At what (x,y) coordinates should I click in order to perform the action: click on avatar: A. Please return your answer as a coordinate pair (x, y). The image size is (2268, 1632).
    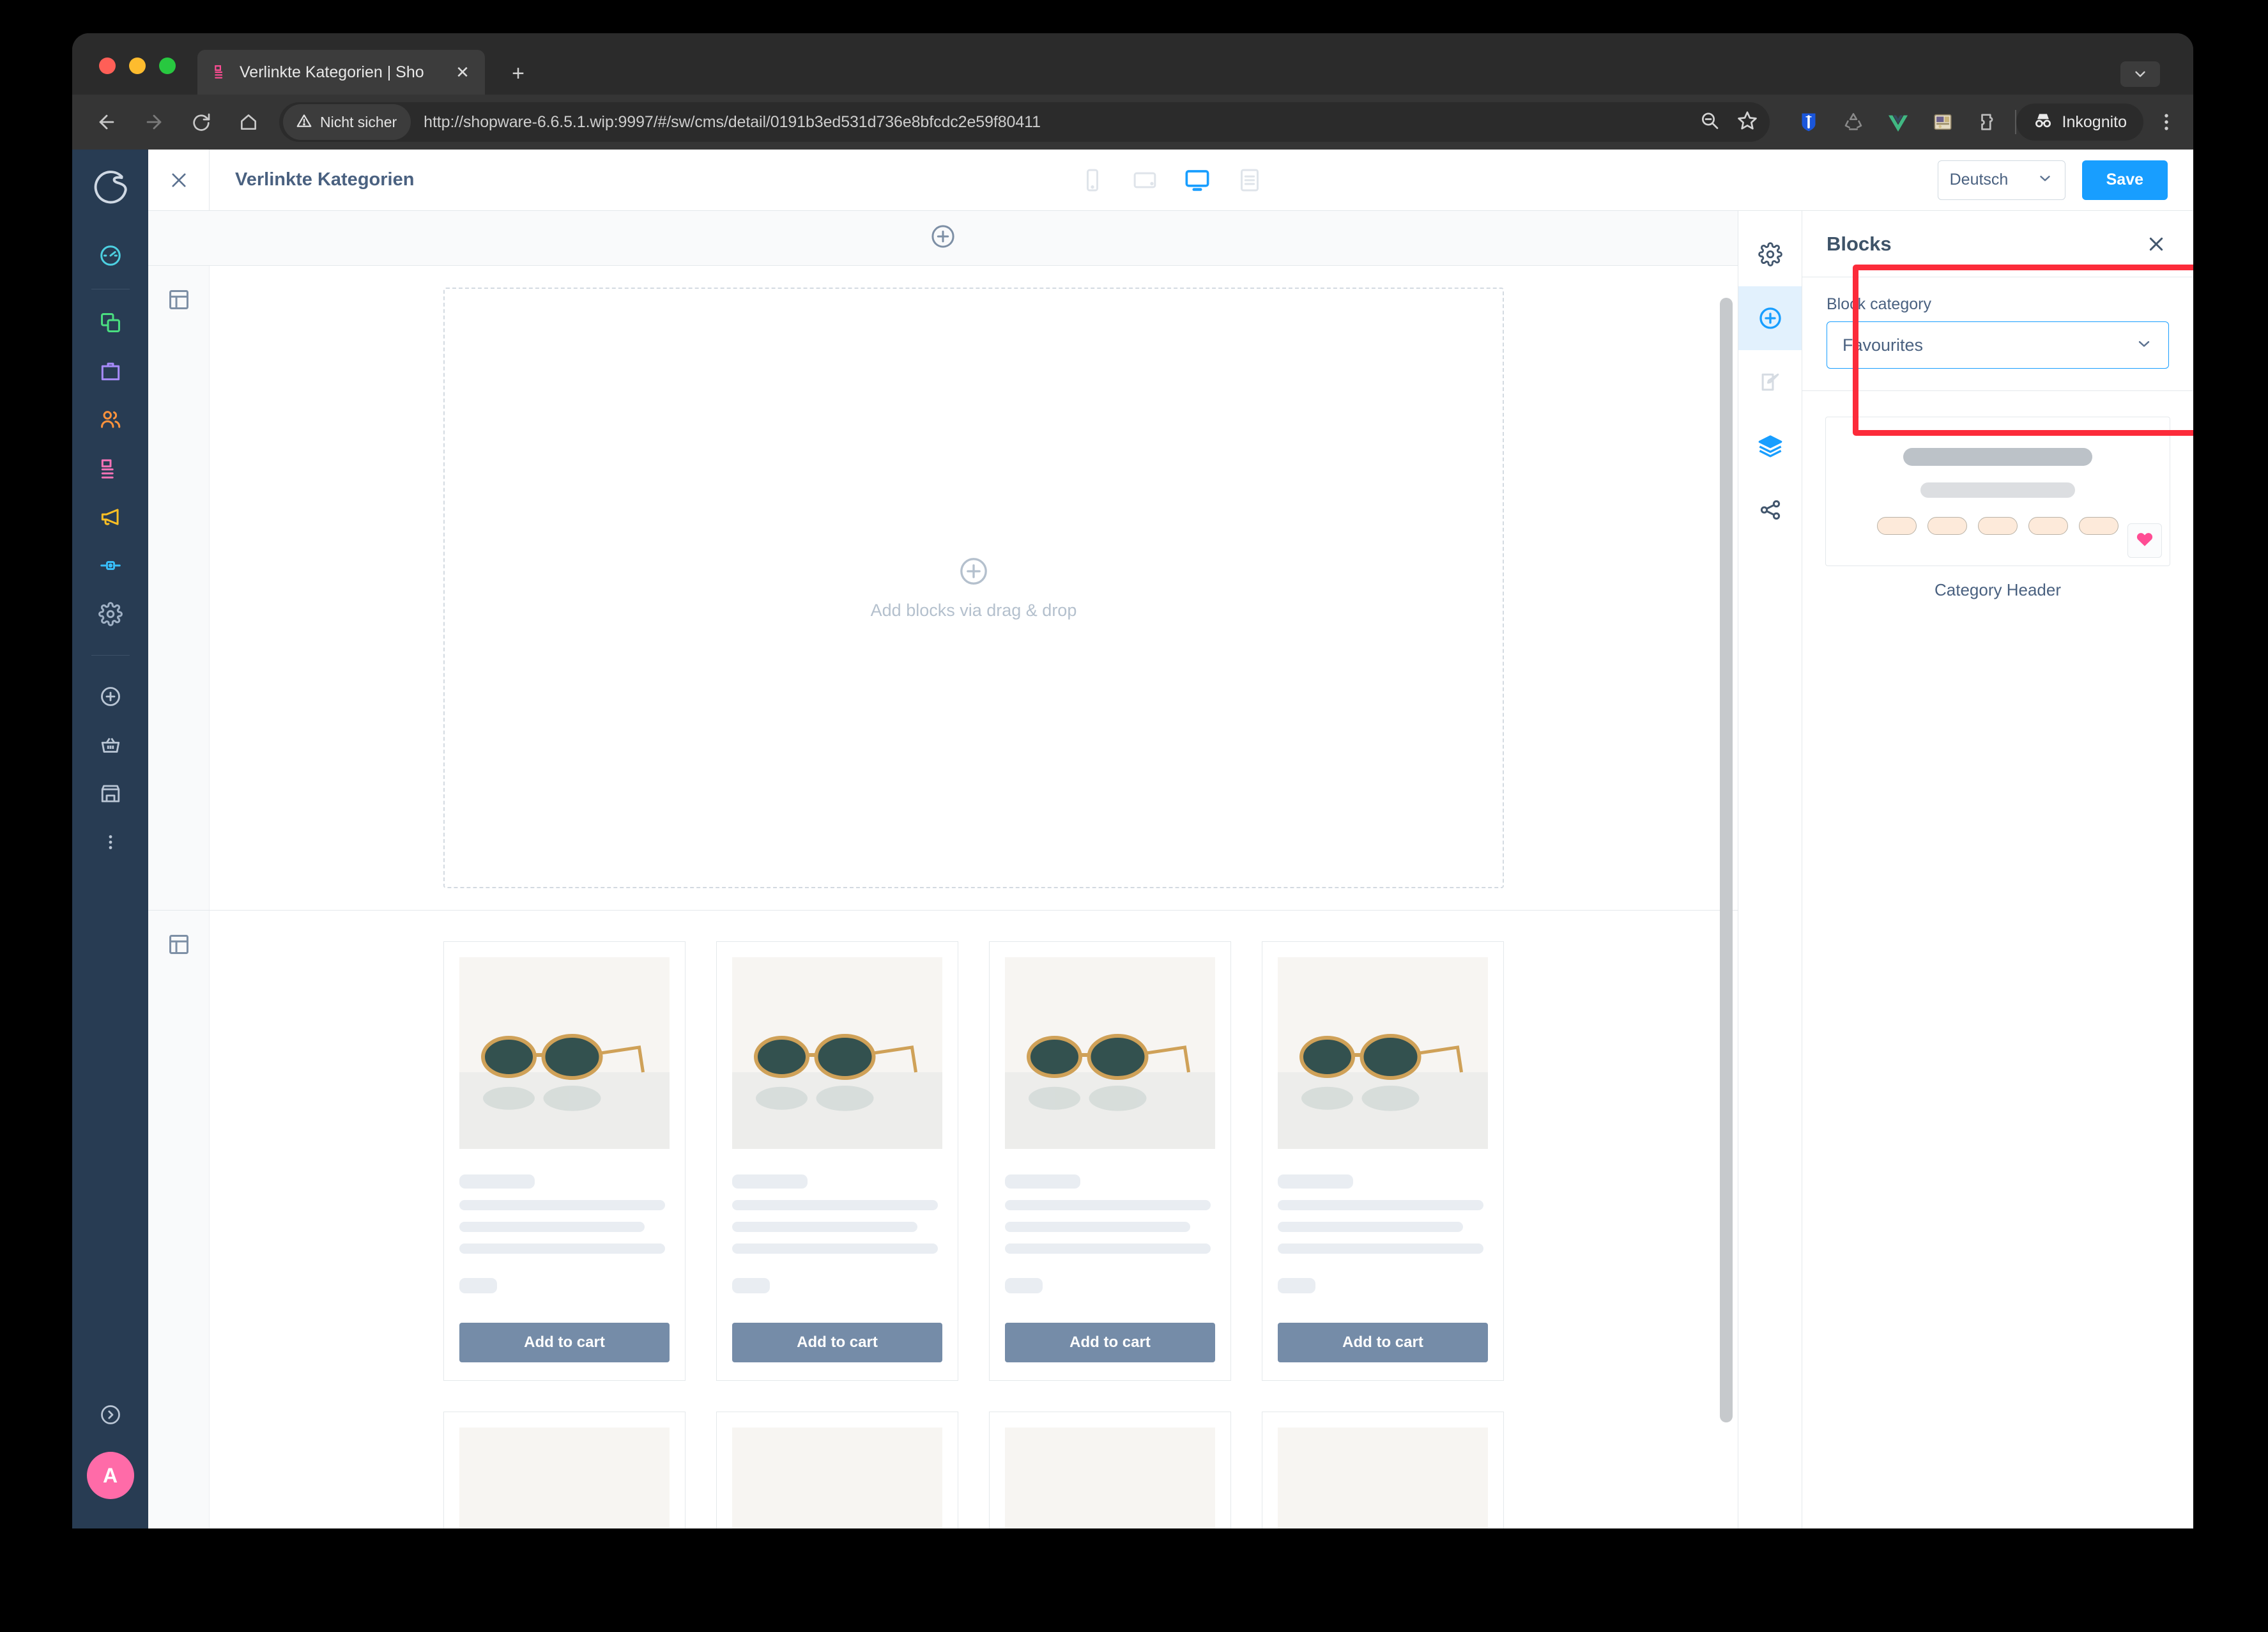
    Looking at the image, I should click on (110, 1476).